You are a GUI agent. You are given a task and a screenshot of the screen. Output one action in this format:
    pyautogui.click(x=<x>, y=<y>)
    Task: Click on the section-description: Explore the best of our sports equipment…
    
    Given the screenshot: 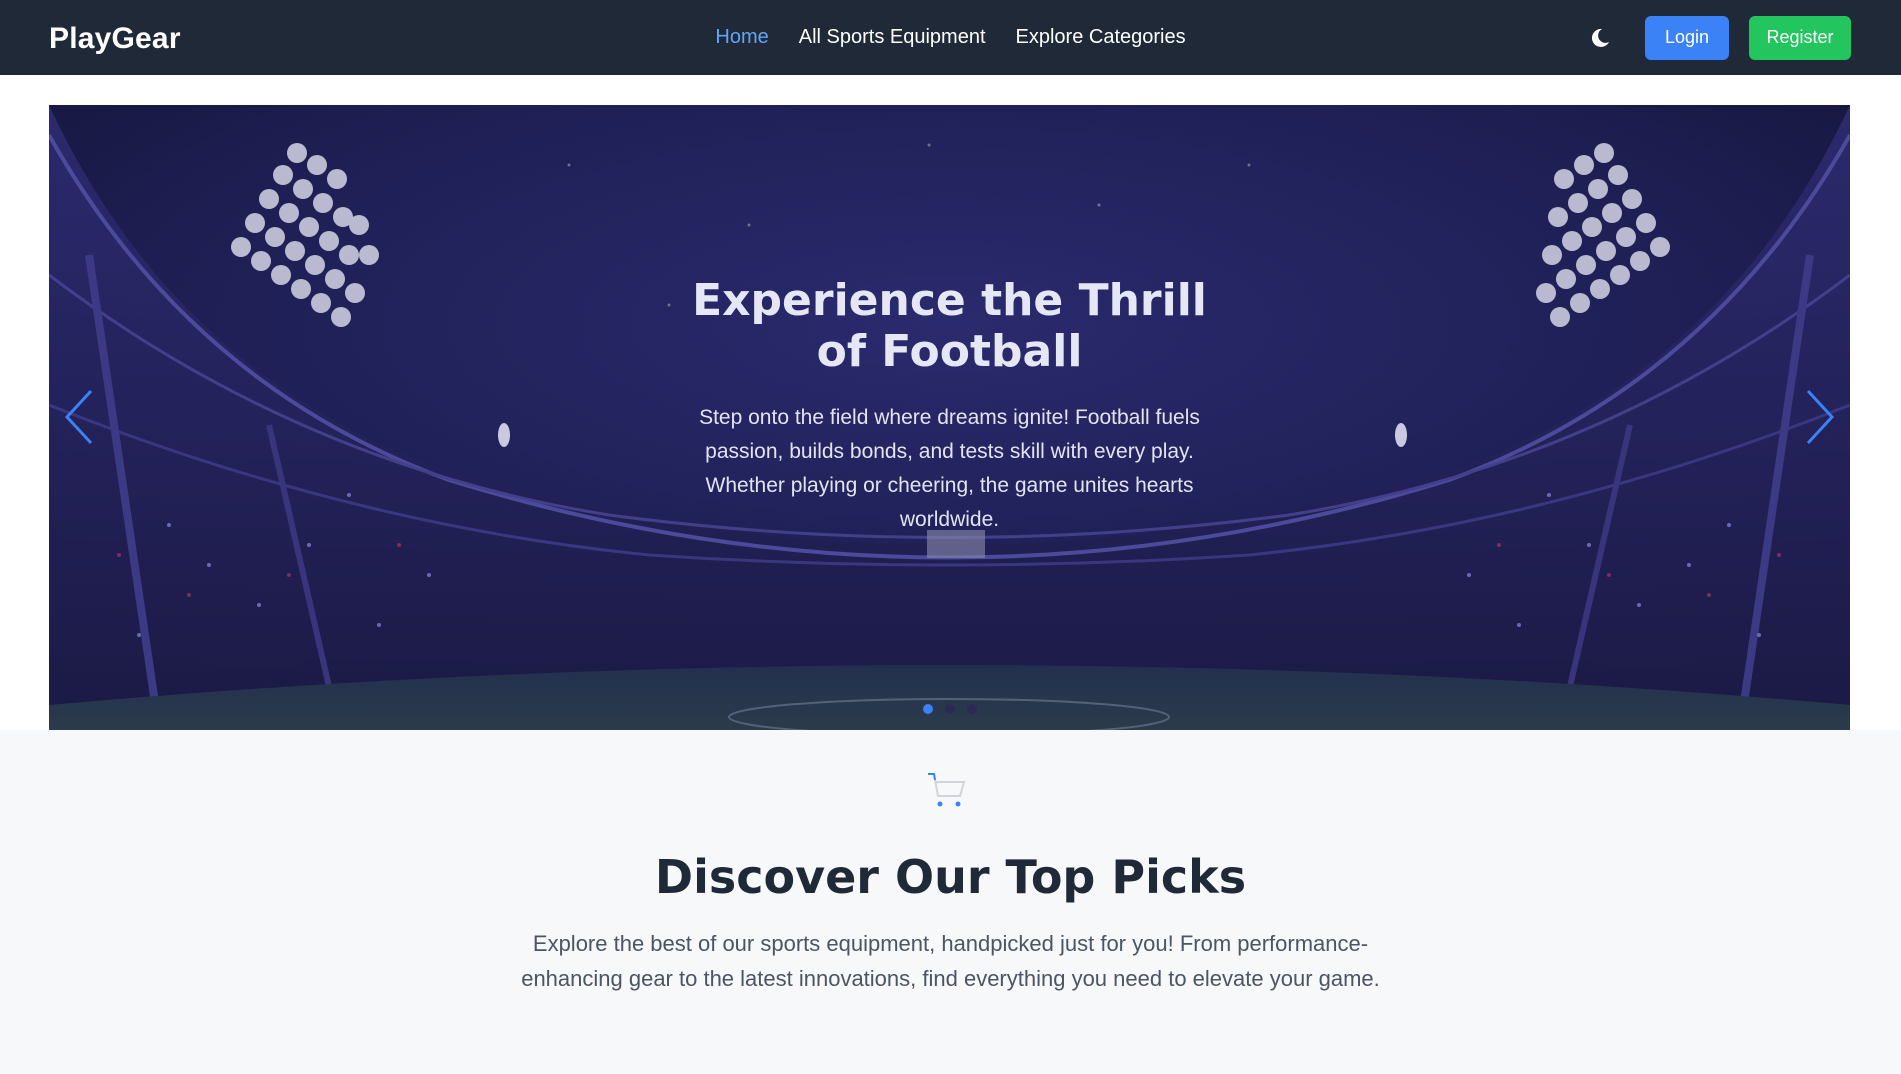 What is the action you would take?
    pyautogui.click(x=950, y=961)
    